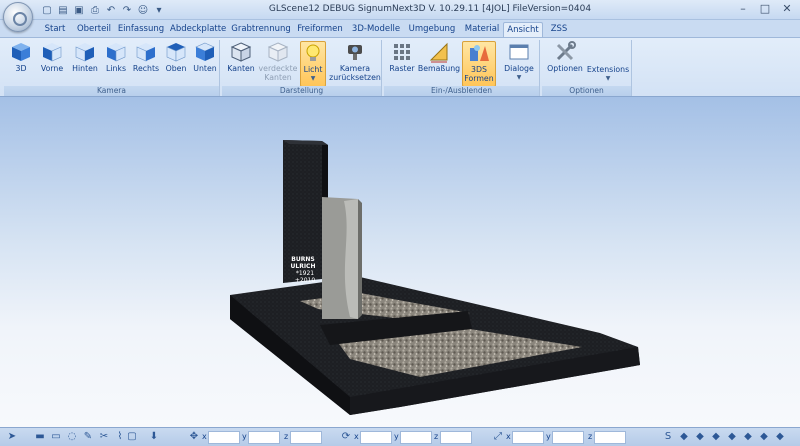 This screenshot has width=800, height=446. Describe the element at coordinates (432, 29) in the screenshot. I see `tab-umgebung: Umgebung` at that location.